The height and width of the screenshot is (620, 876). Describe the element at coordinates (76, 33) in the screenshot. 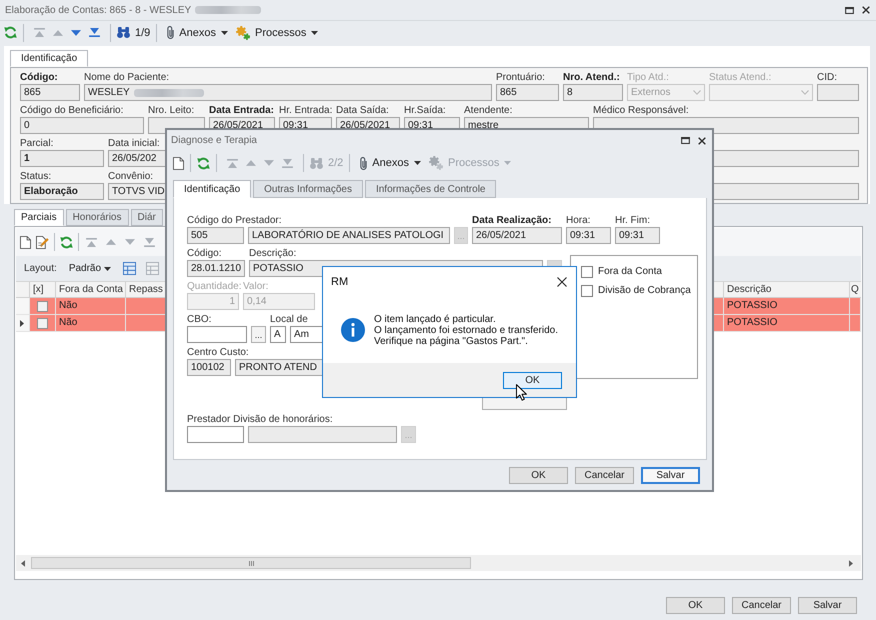

I see `down-arrow-icon` at that location.